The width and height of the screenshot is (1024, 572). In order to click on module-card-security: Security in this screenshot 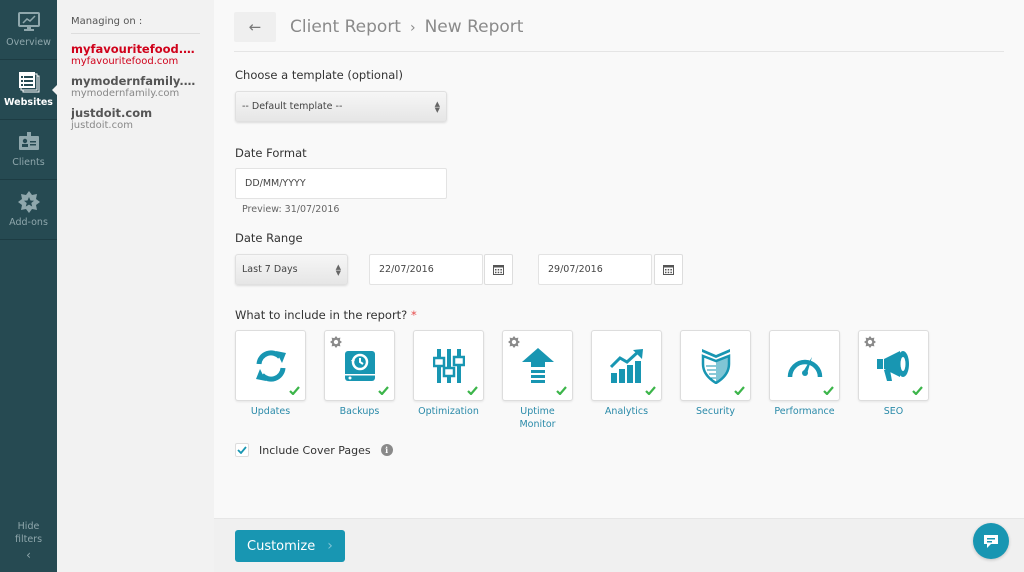, I will do `click(715, 380)`.